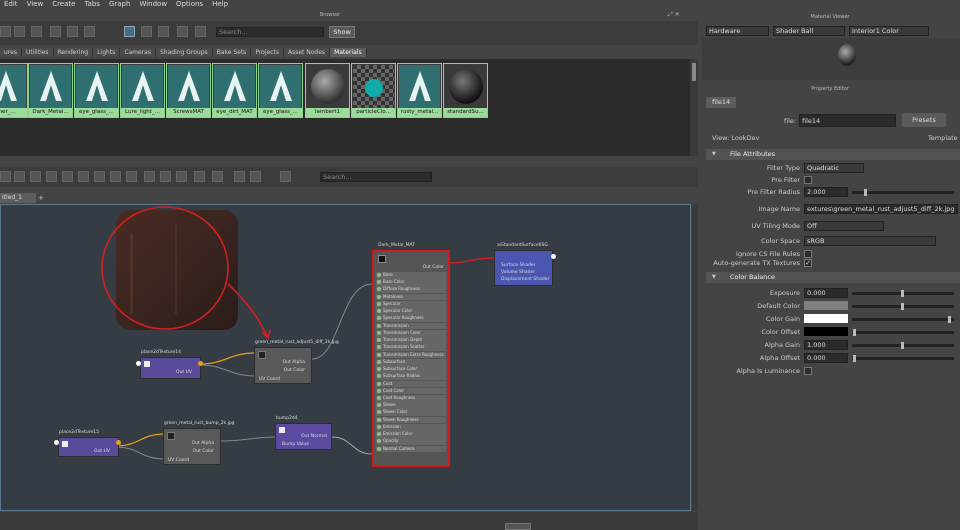 This screenshot has height=530, width=960. I want to click on clear-graph-icon, so click(146, 31).